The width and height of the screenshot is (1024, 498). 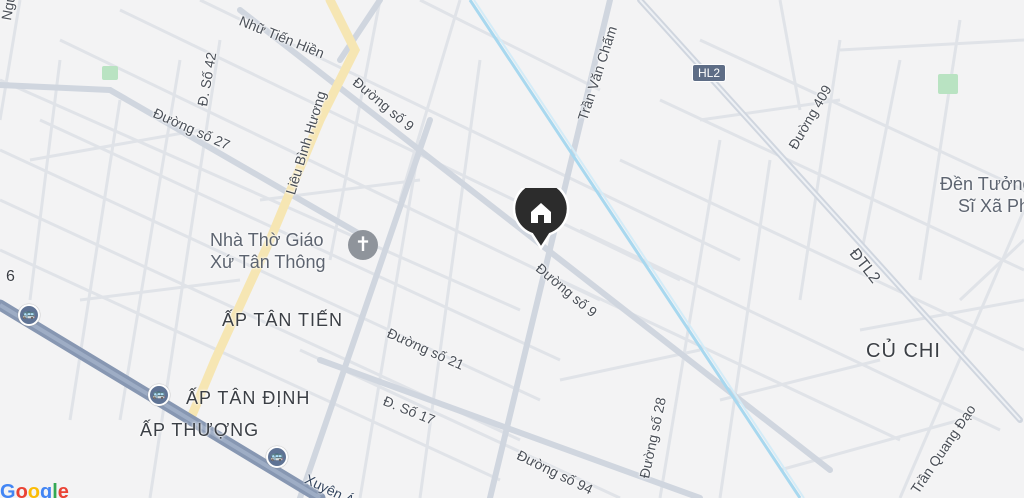 I want to click on area-label-cu-chi: CỦ CHI, so click(x=903, y=351).